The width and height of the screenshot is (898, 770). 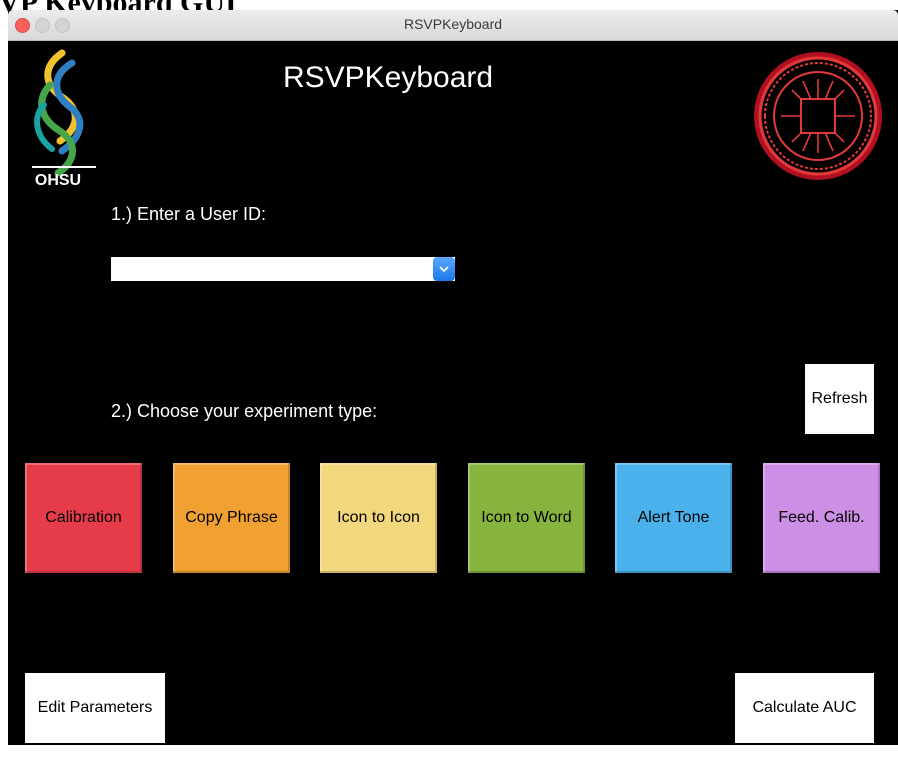 What do you see at coordinates (83, 518) in the screenshot?
I see `calibration-button: Calibration` at bounding box center [83, 518].